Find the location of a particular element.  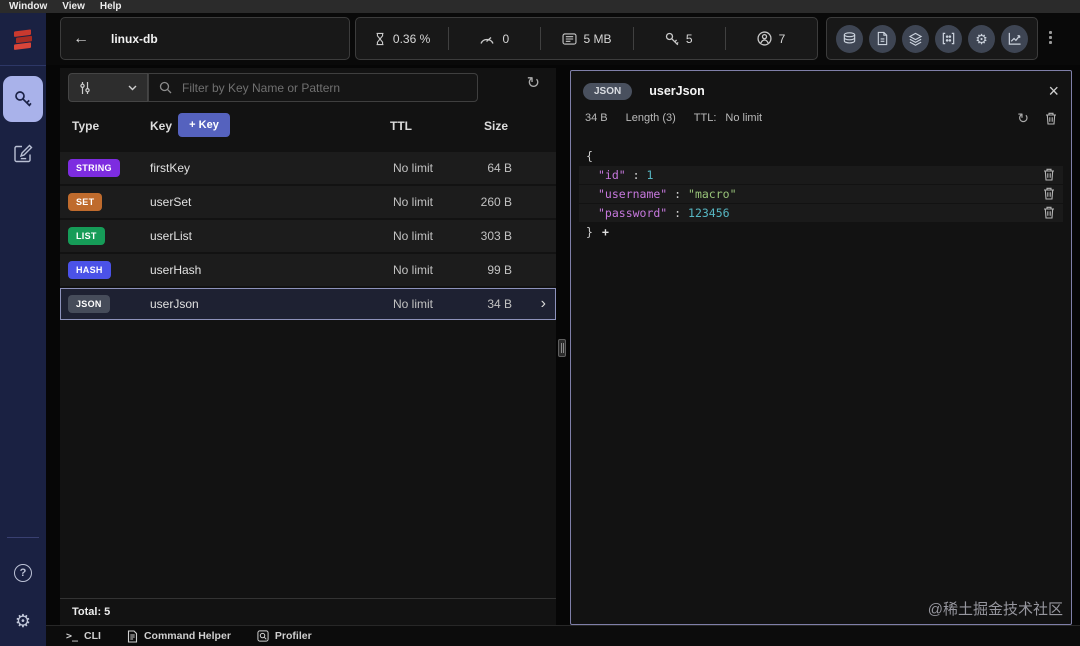

chart-icon is located at coordinates (1014, 38).